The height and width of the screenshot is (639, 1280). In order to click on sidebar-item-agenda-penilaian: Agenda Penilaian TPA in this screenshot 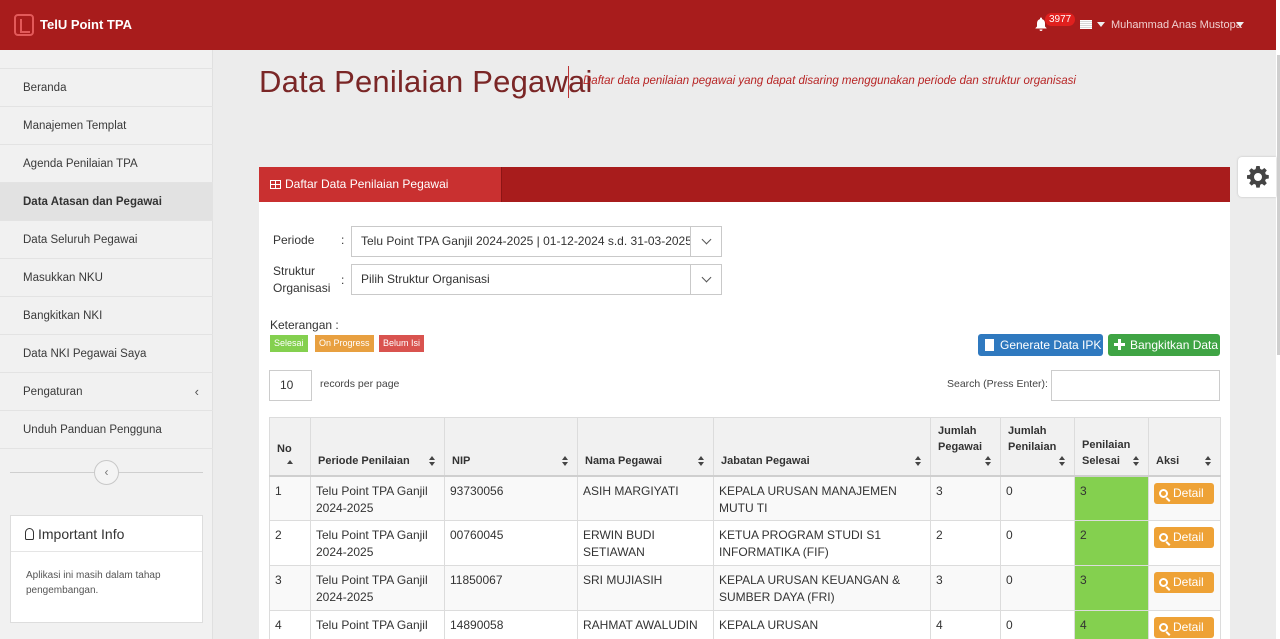, I will do `click(106, 164)`.